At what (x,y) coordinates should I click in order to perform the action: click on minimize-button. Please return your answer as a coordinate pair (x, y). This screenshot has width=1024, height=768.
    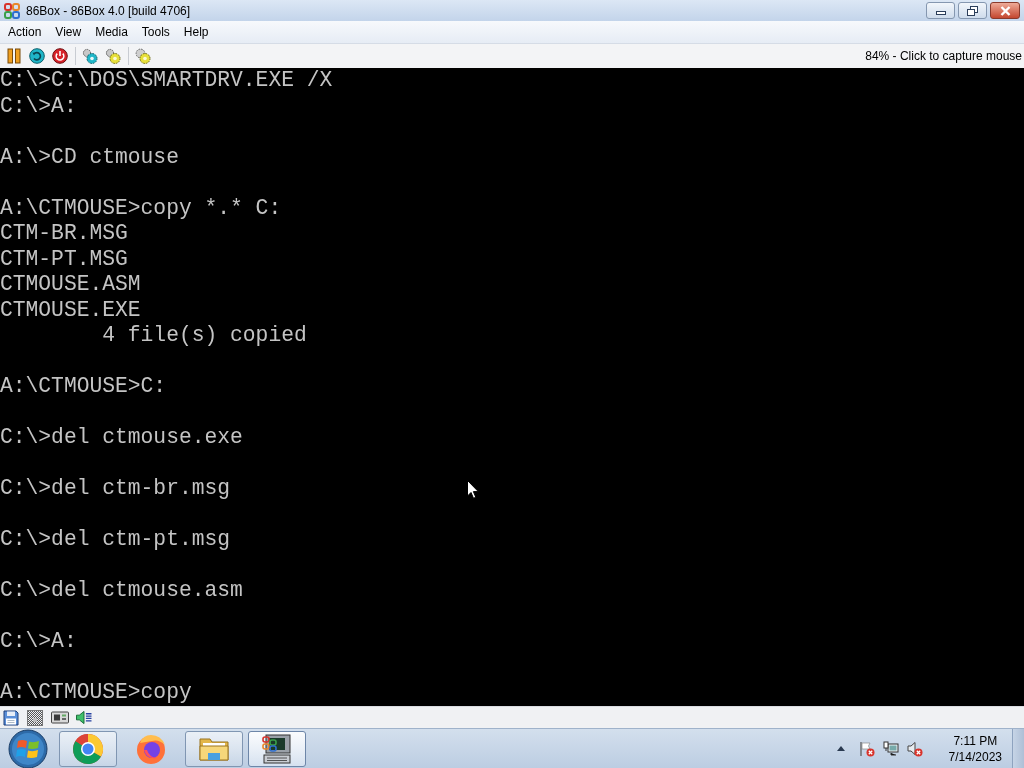
    Looking at the image, I should click on (940, 10).